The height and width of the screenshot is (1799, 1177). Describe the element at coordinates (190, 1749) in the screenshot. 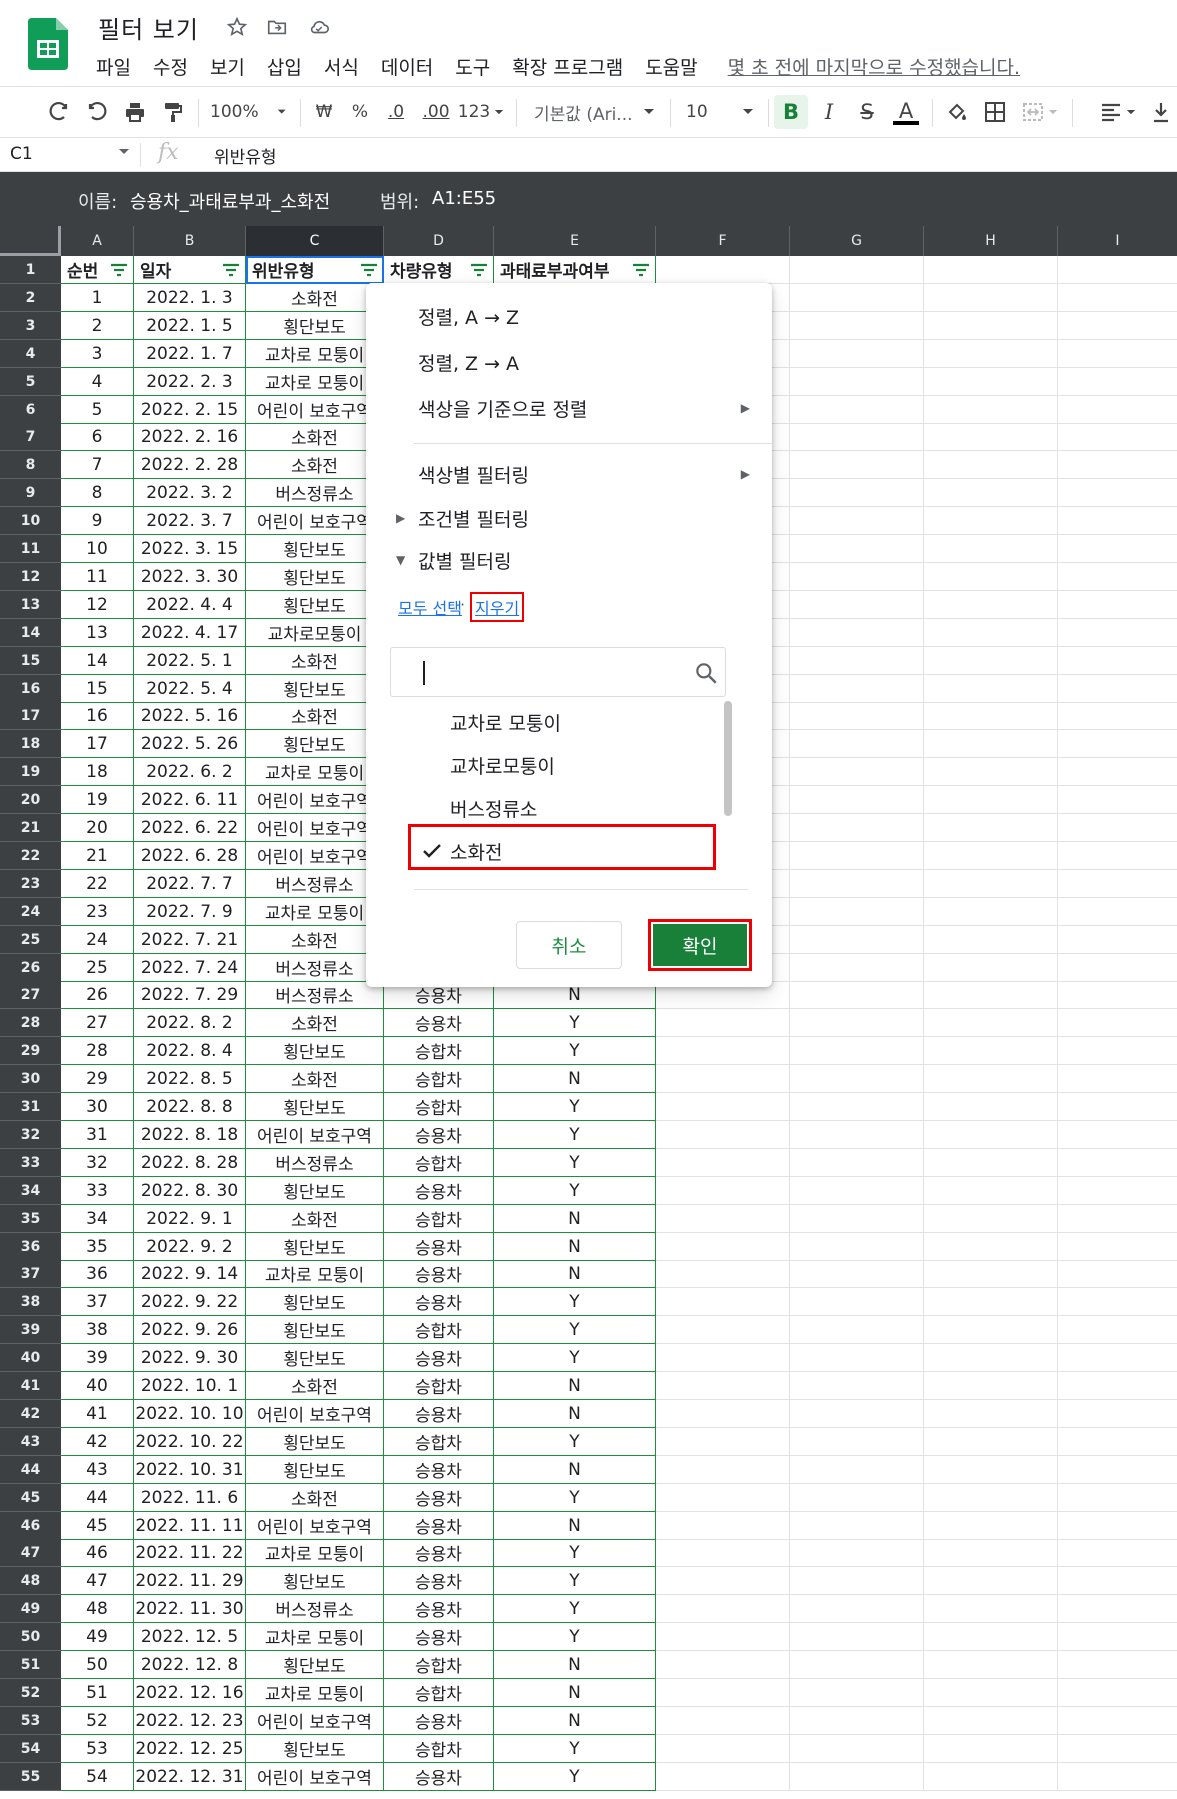

I see `data-cell: 2022. 12. 25` at that location.